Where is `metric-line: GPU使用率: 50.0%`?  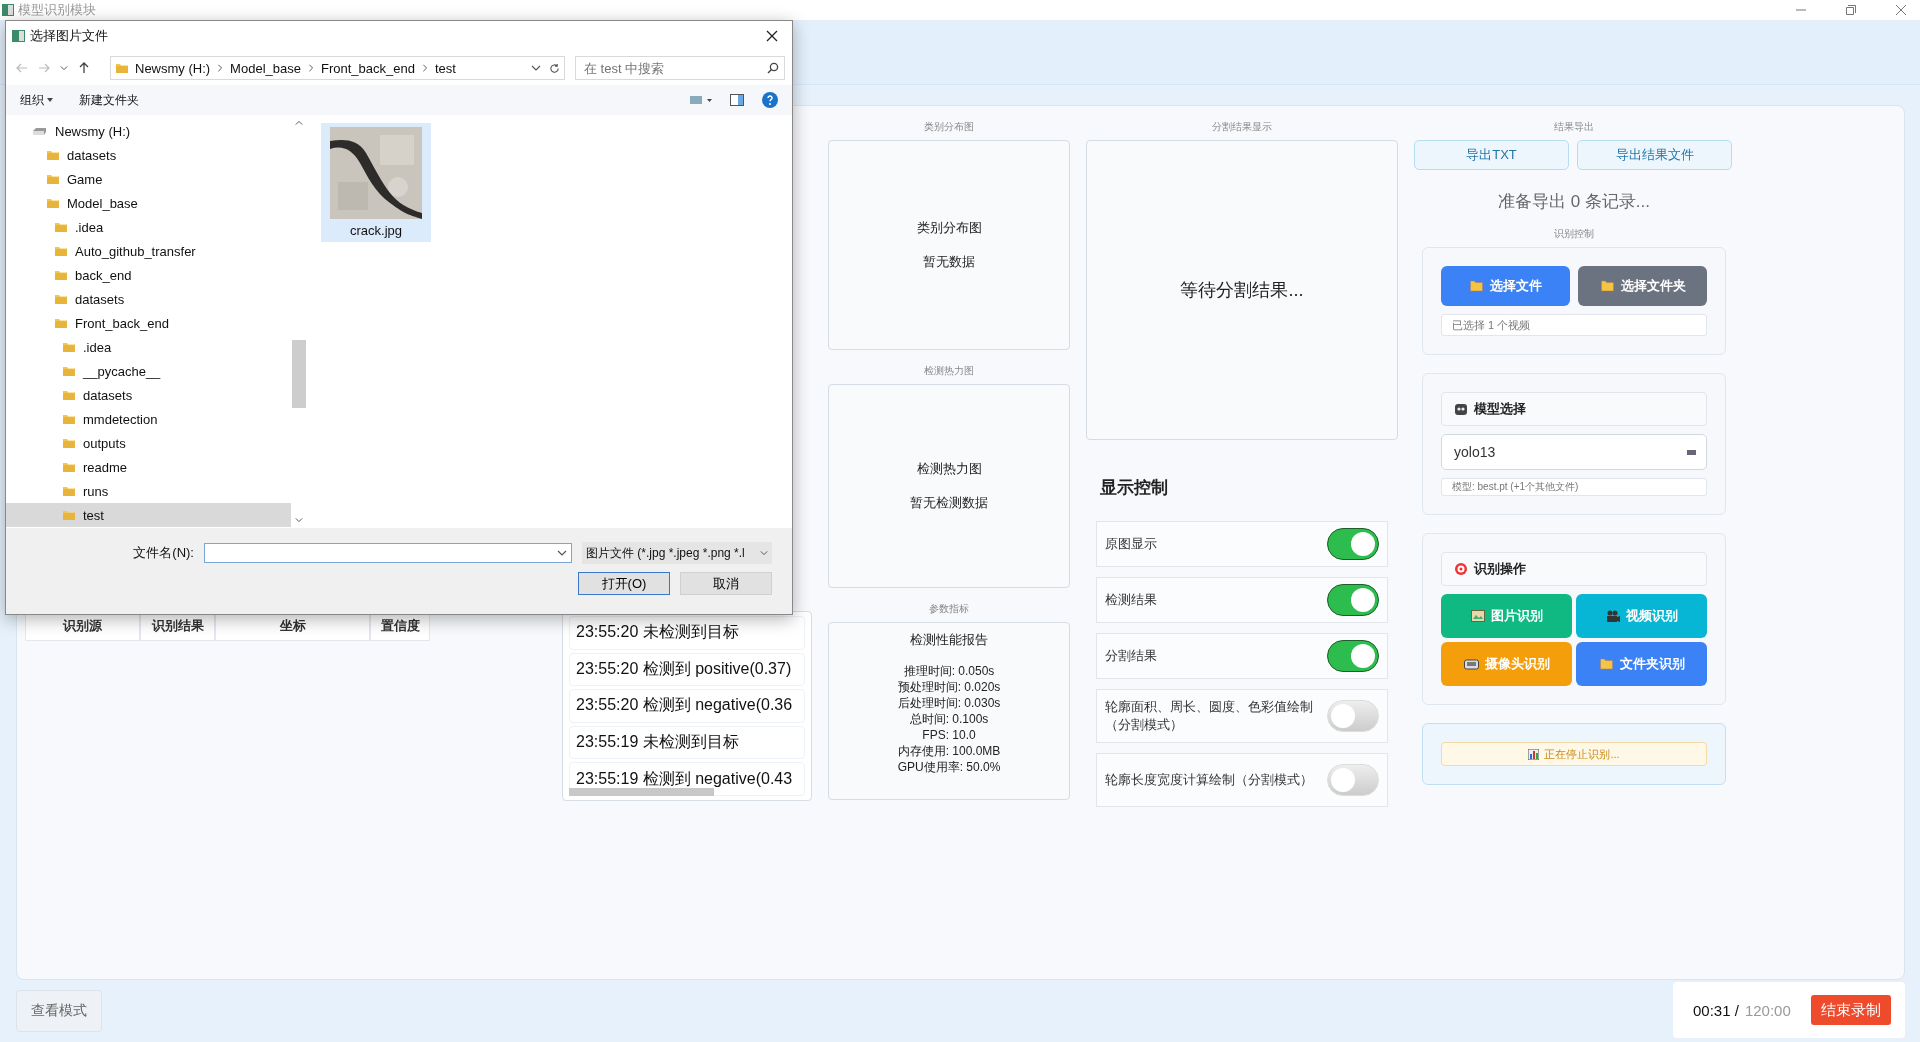 metric-line: GPU使用率: 50.0% is located at coordinates (949, 767).